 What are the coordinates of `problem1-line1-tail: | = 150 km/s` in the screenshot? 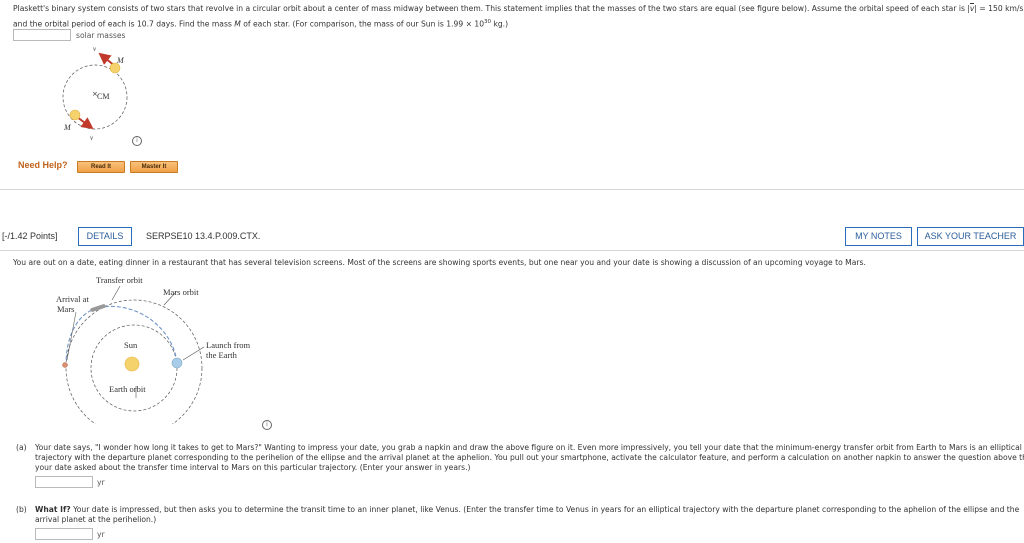 It's located at (999, 8).